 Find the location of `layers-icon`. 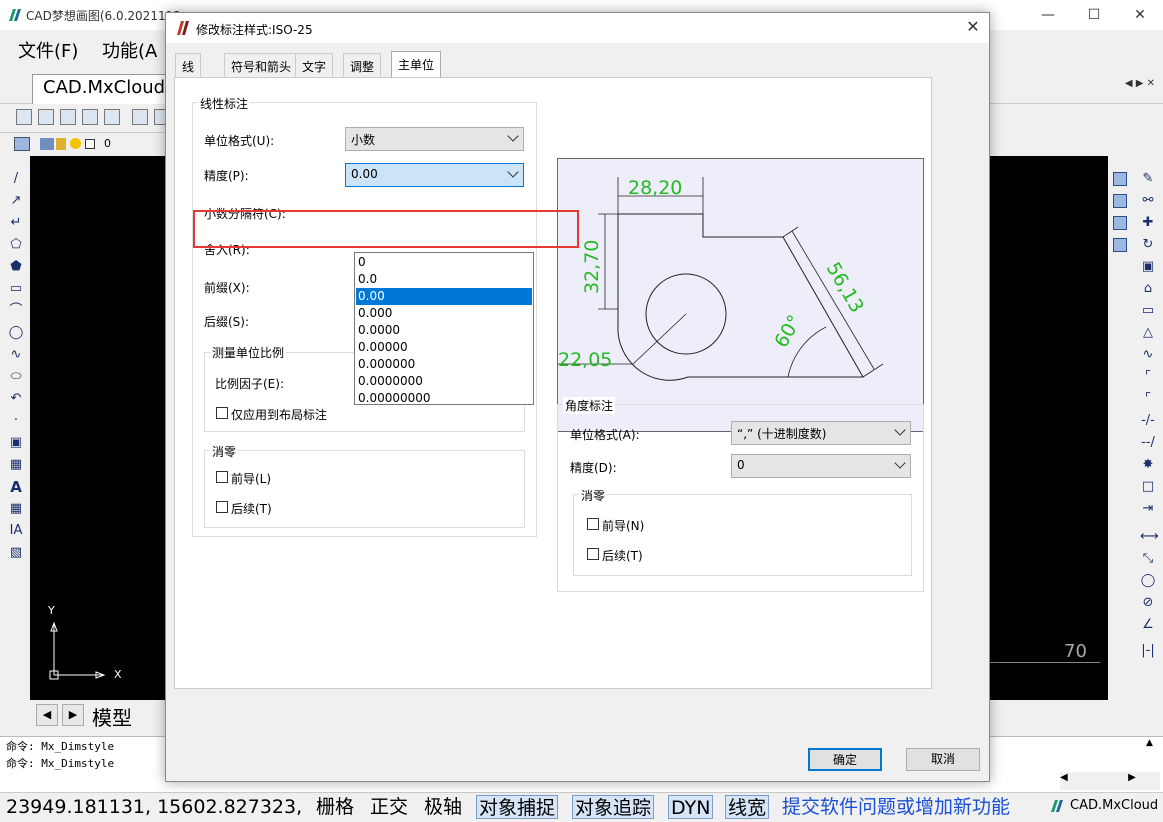

layers-icon is located at coordinates (22, 144).